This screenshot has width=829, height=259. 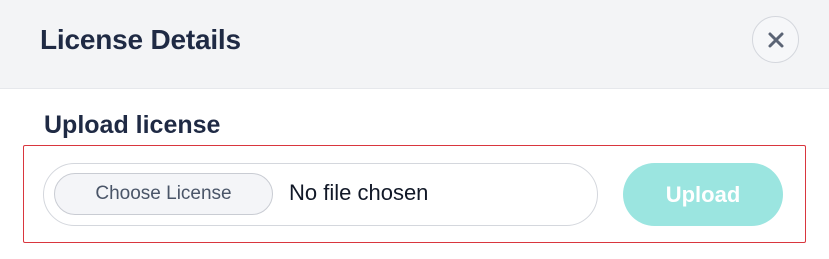 What do you see at coordinates (140, 39) in the screenshot?
I see `dialog-title: License Details` at bounding box center [140, 39].